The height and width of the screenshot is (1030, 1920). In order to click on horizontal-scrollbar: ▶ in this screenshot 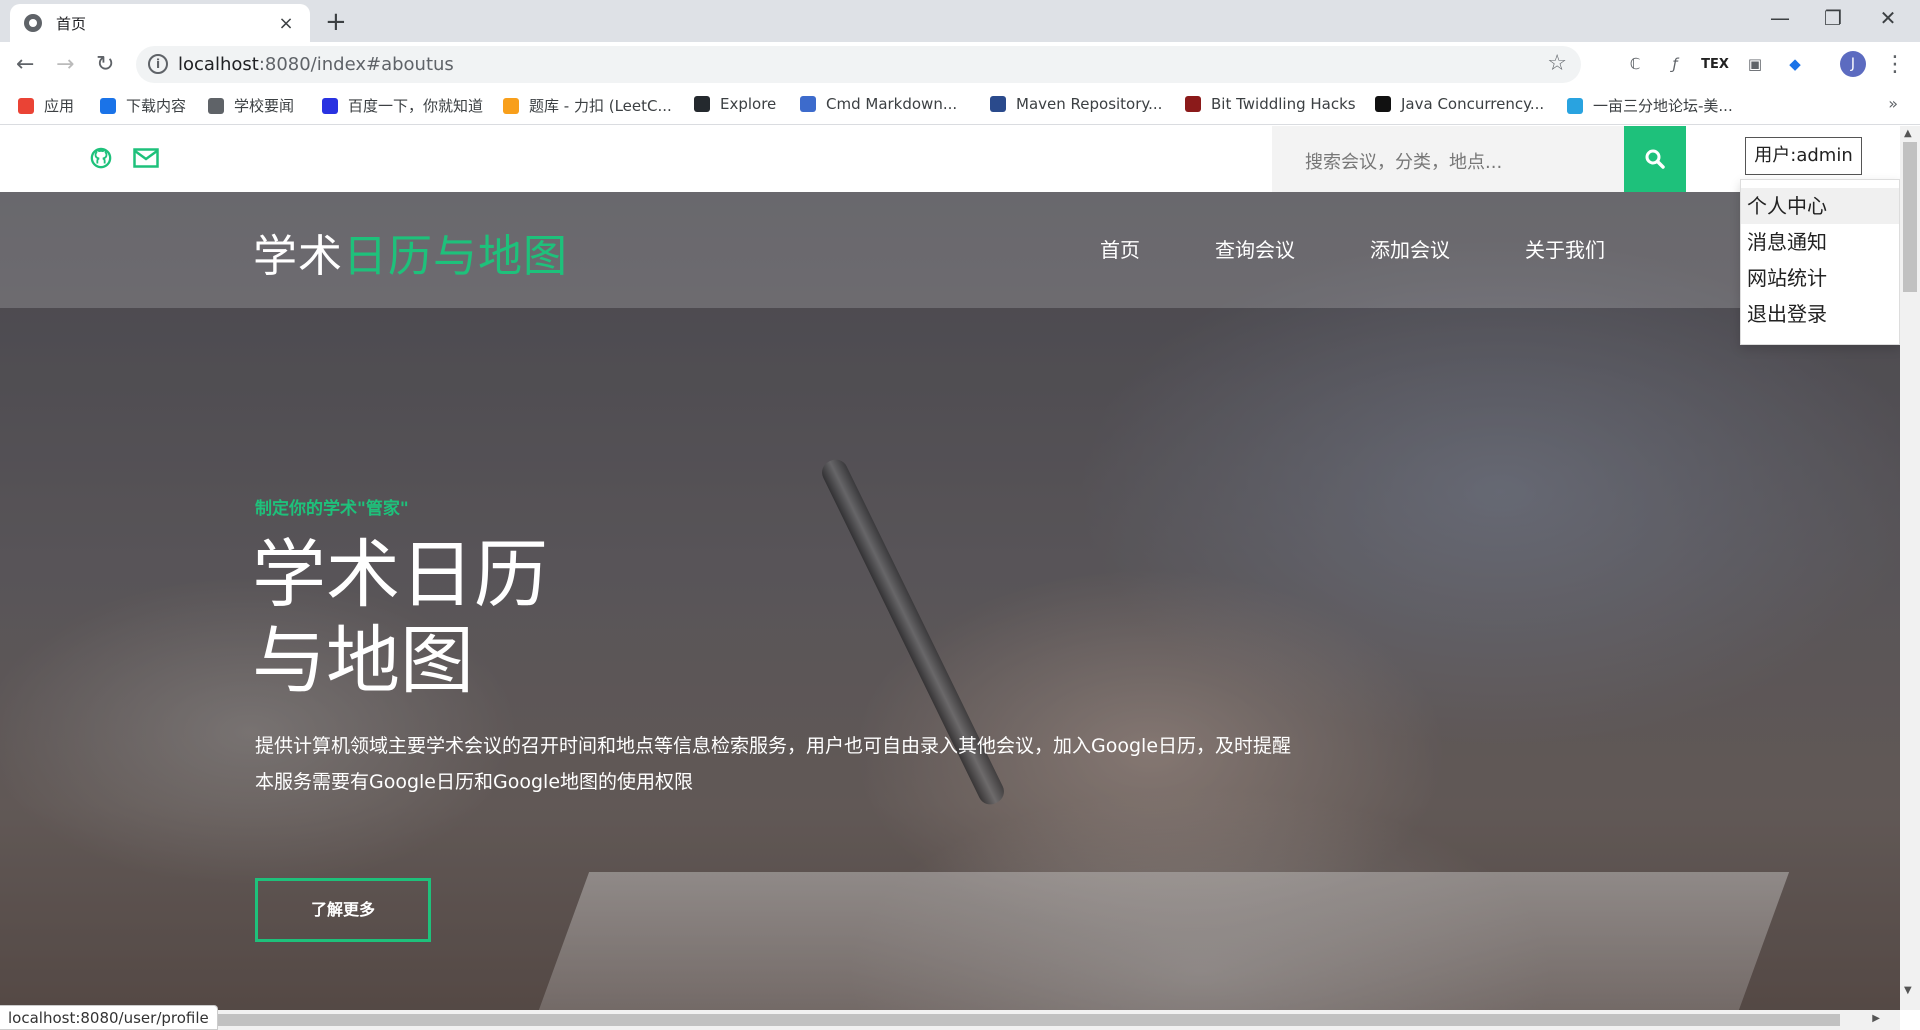, I will do `click(950, 1020)`.